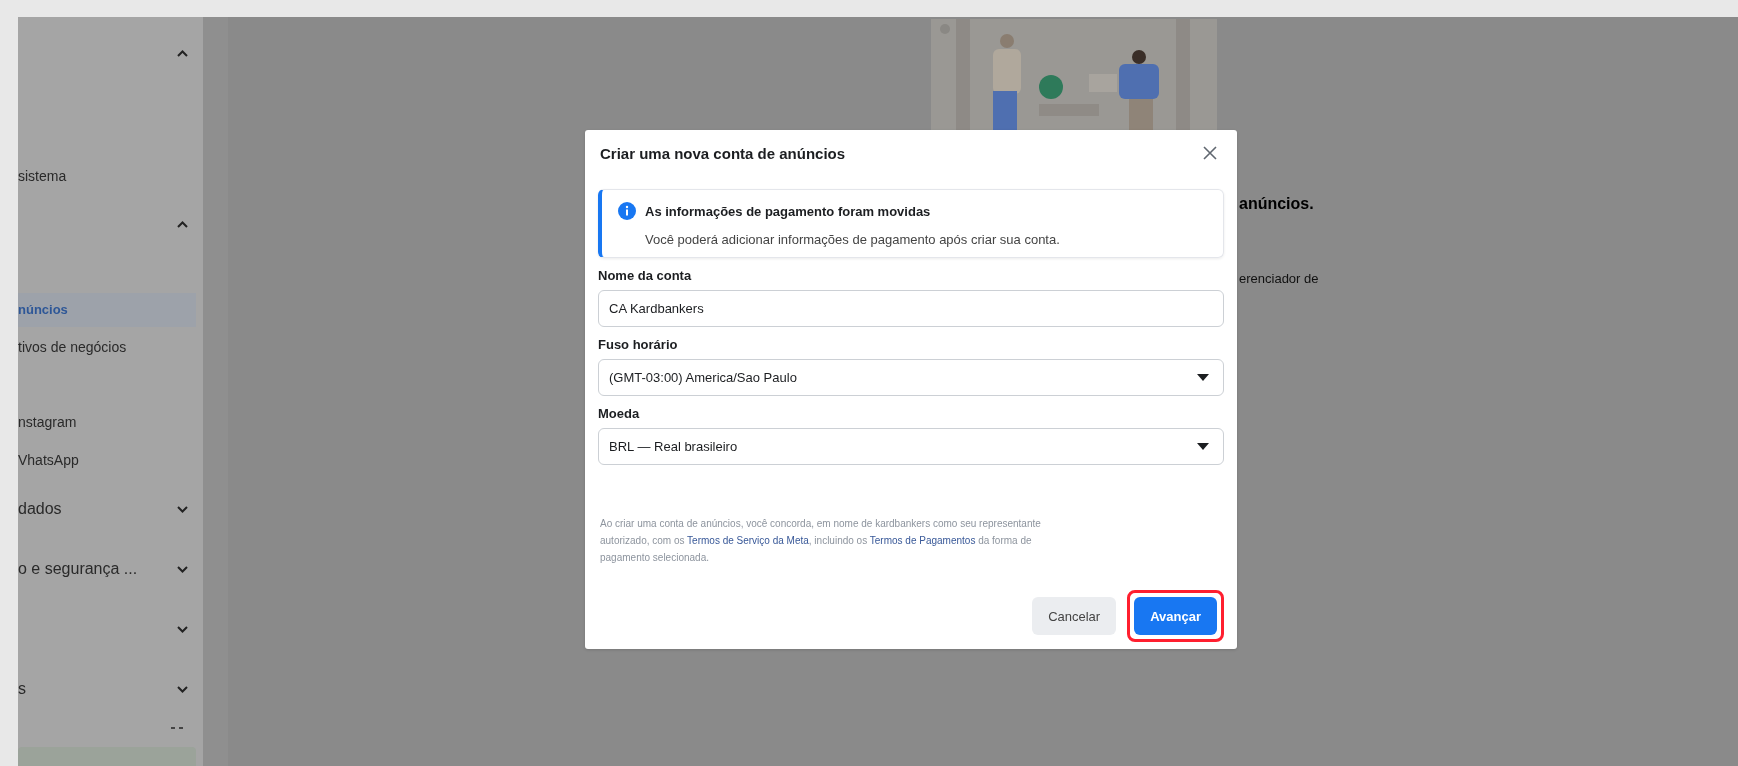 The image size is (1738, 766). What do you see at coordinates (853, 239) in the screenshot?
I see `notice-text: Você poderá adicionar informações de pagamento após criar sua conta.` at bounding box center [853, 239].